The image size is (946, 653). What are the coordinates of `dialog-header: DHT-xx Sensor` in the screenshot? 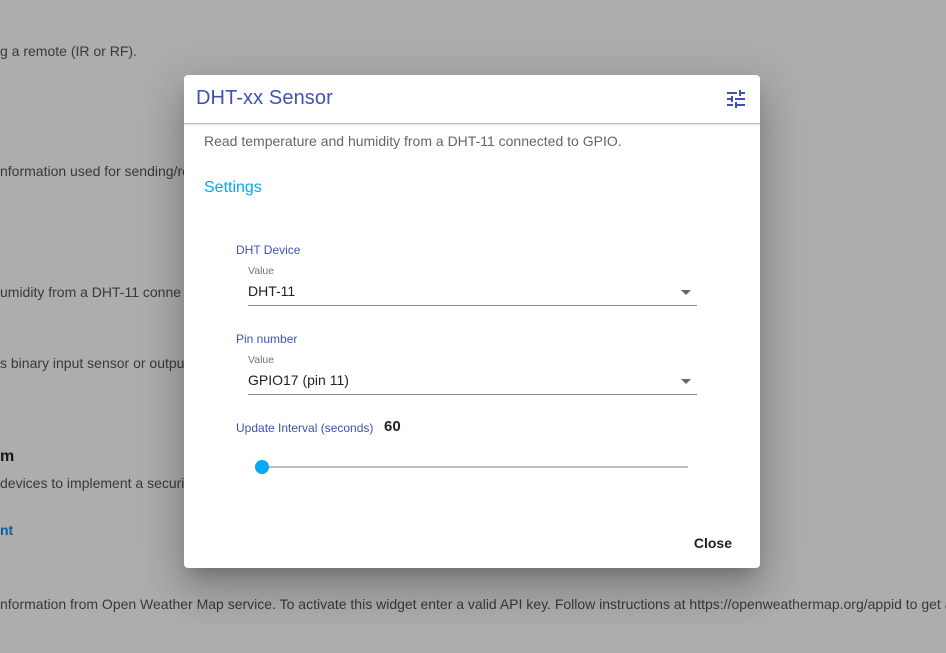 It's located at (472, 99).